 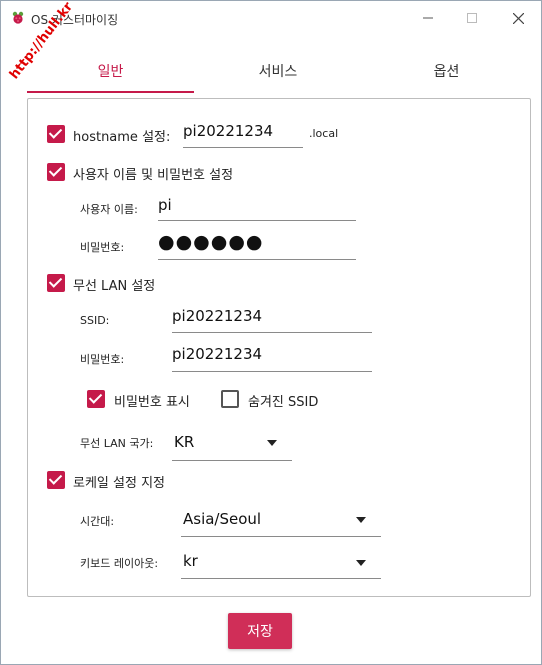 I want to click on ssid-underline, so click(x=272, y=332).